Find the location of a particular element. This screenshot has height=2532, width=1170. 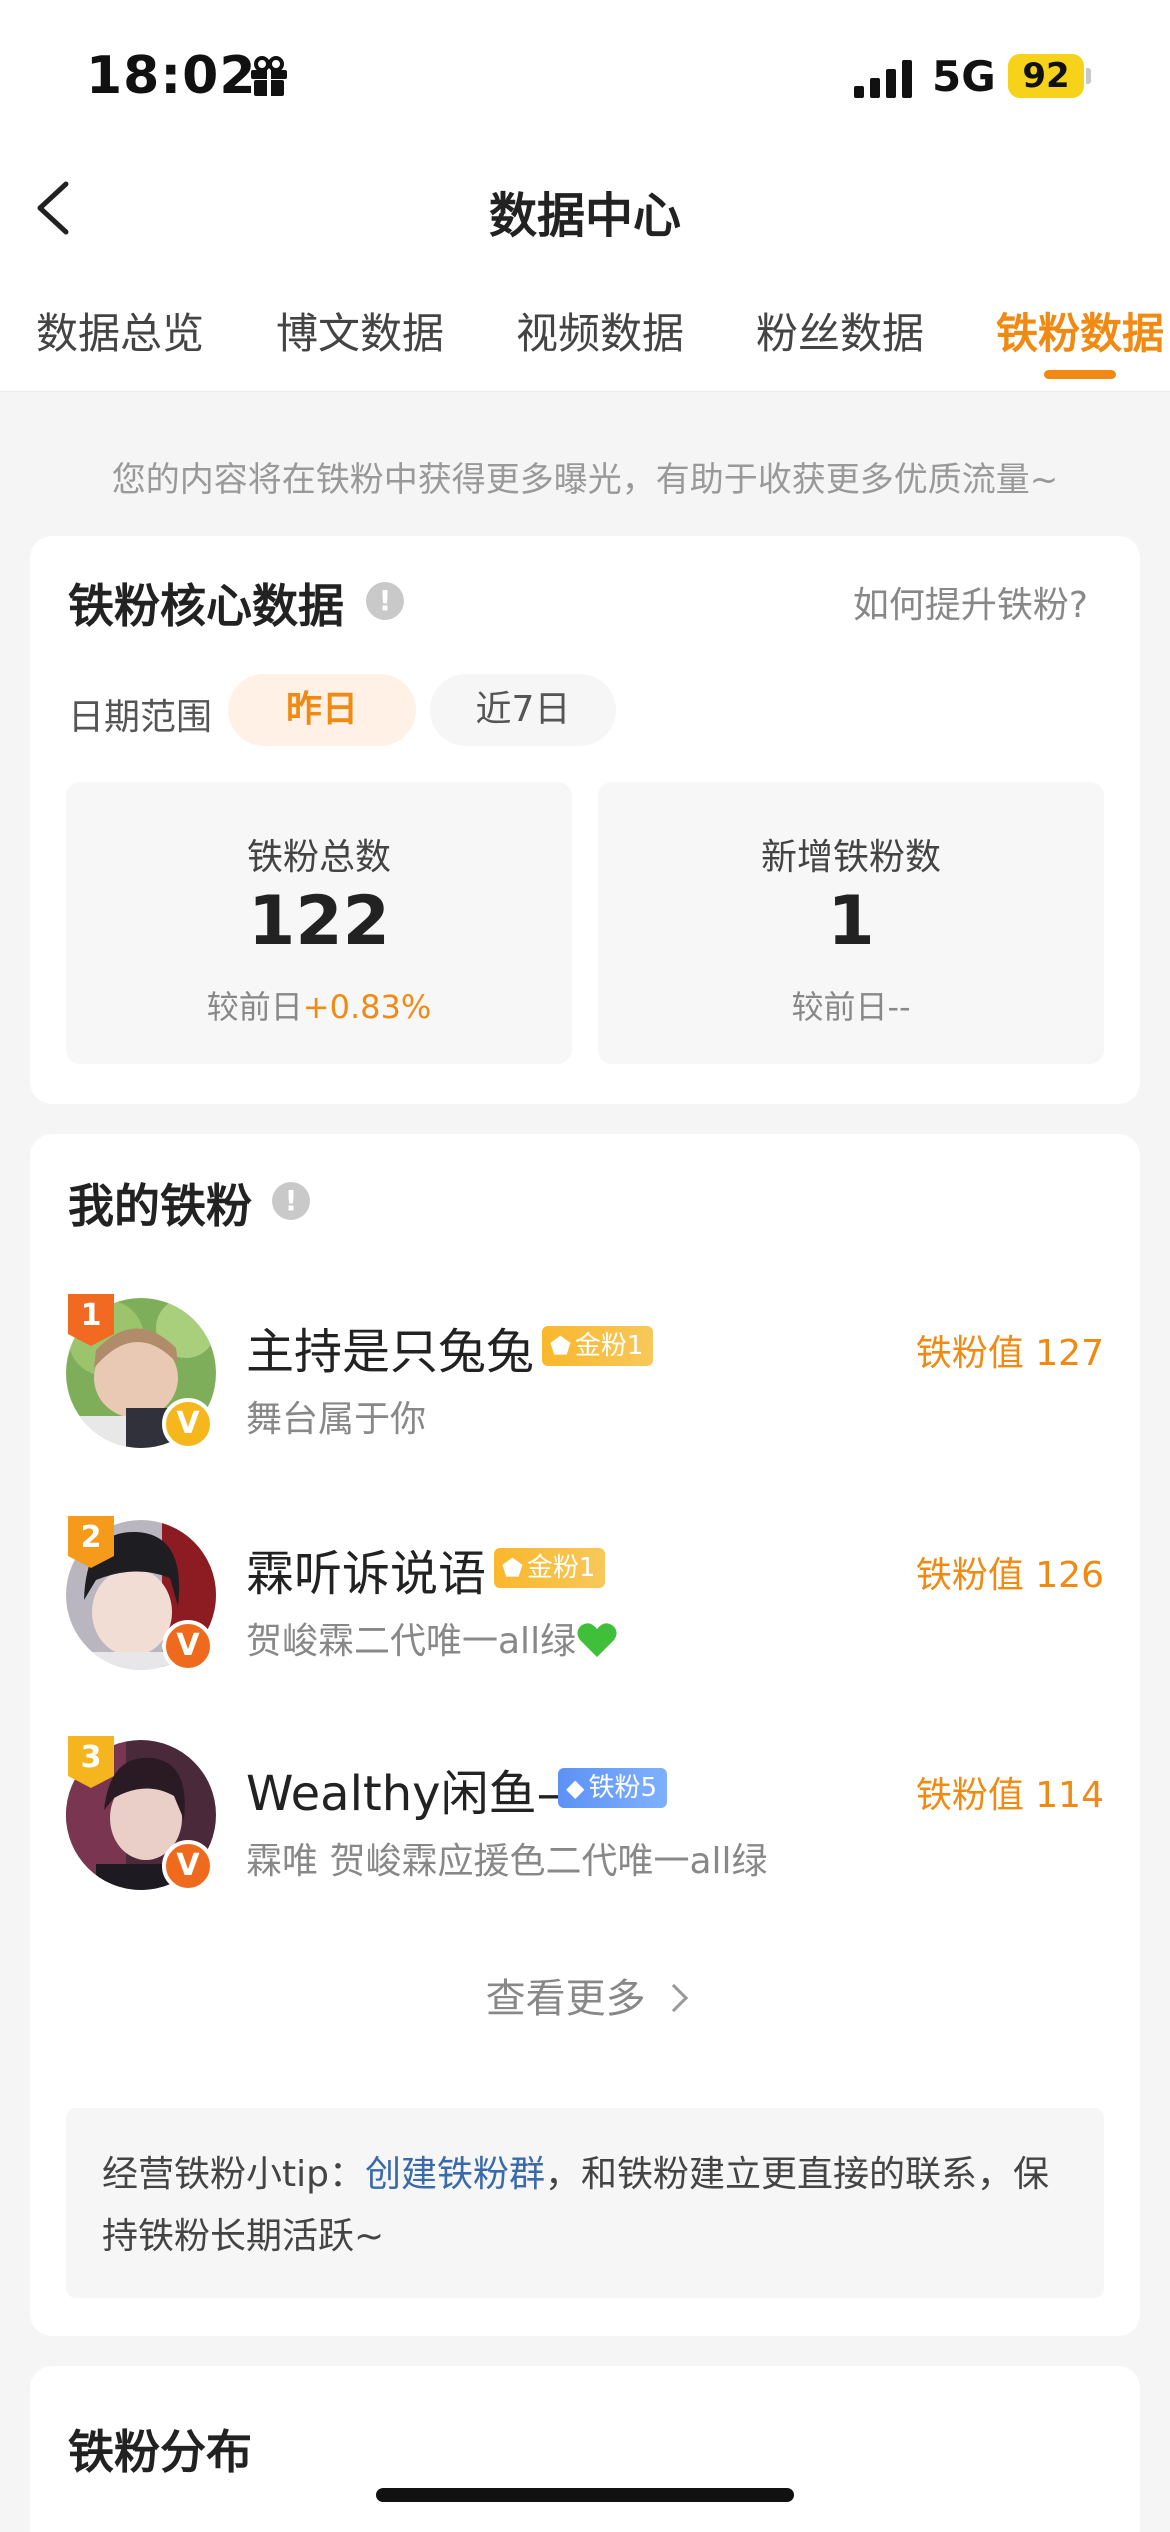

fan-description: 霖唯 贺峻霖应援色二代唯一all绿 is located at coordinates (507, 1861).